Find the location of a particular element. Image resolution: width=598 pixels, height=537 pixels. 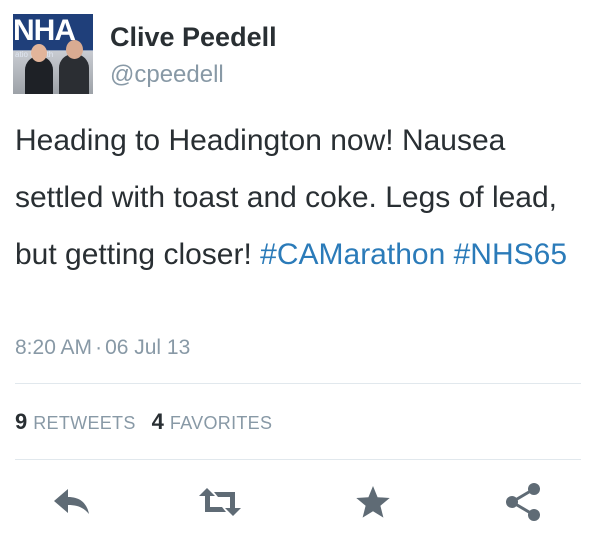

retweet-icon is located at coordinates (220, 502).